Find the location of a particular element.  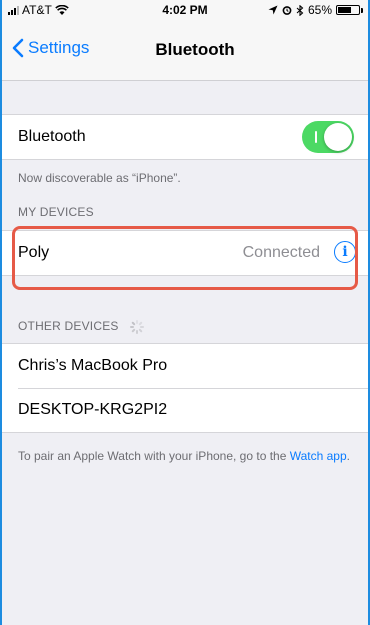

loading-spinner-icon is located at coordinates (137, 326).